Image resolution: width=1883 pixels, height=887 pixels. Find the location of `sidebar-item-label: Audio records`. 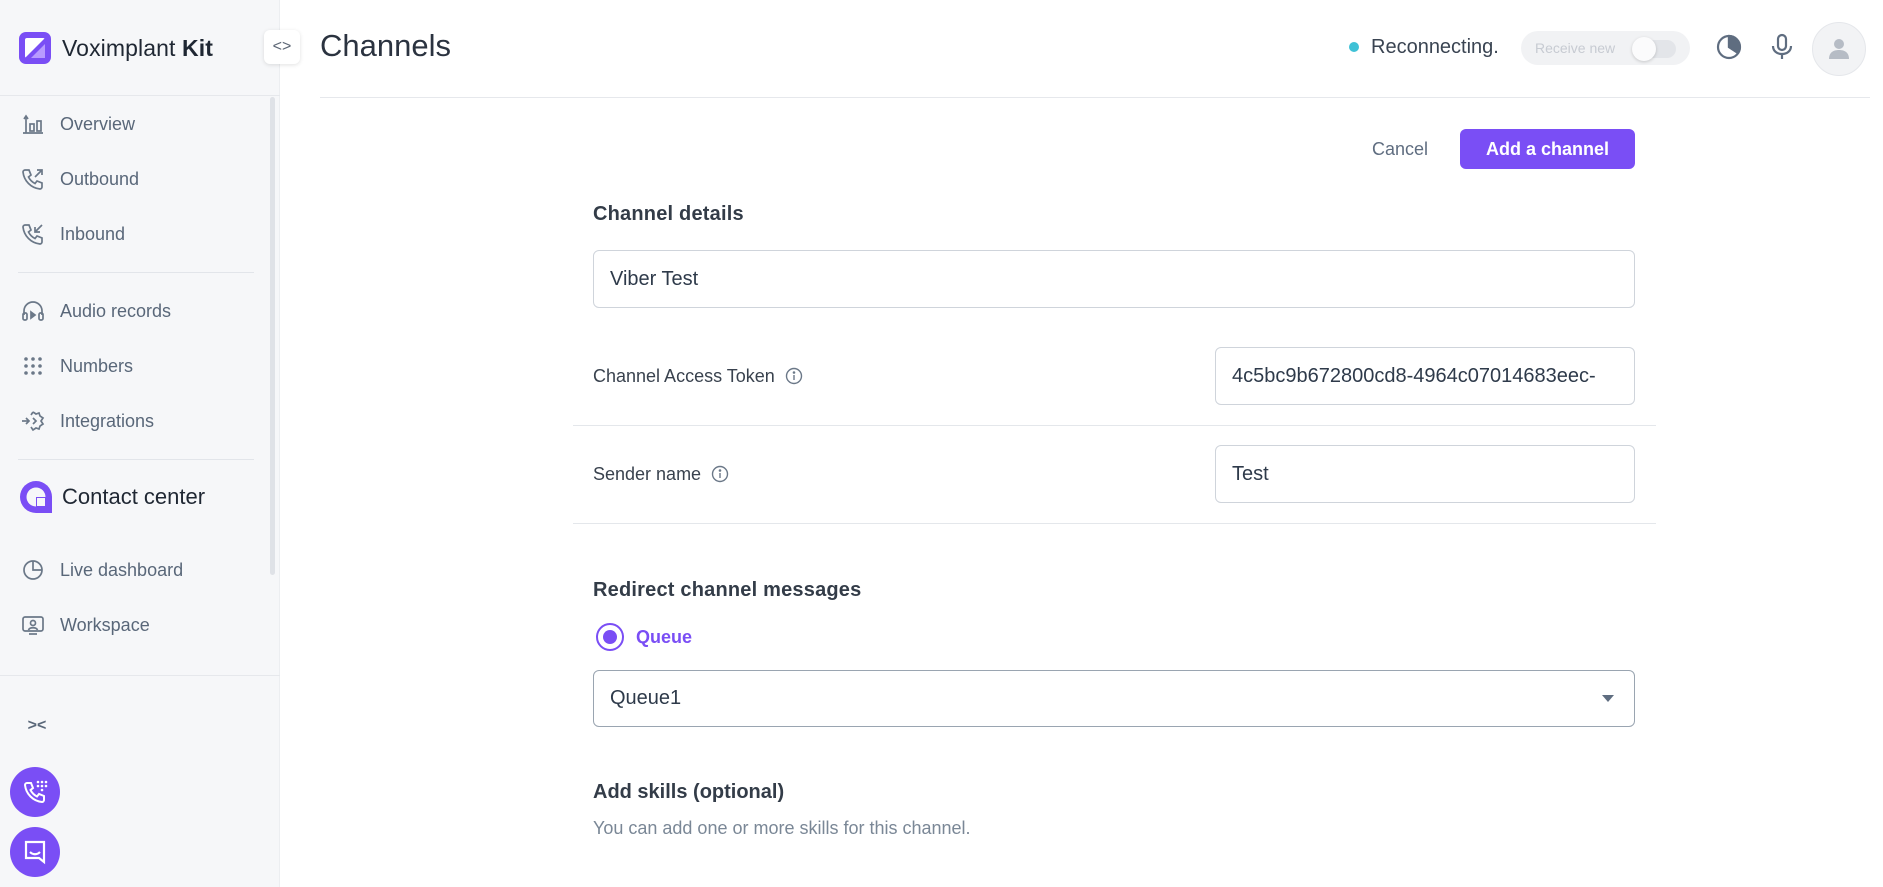

sidebar-item-label: Audio records is located at coordinates (116, 310).